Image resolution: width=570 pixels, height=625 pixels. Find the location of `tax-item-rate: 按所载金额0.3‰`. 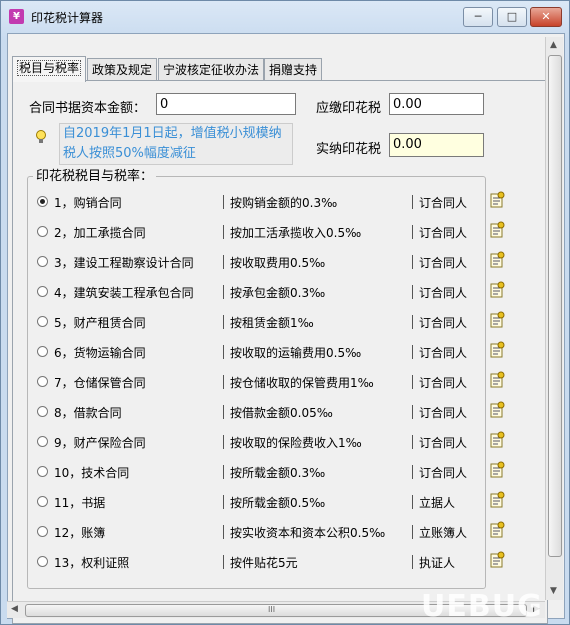

tax-item-rate: 按所载金额0.3‰ is located at coordinates (278, 473).